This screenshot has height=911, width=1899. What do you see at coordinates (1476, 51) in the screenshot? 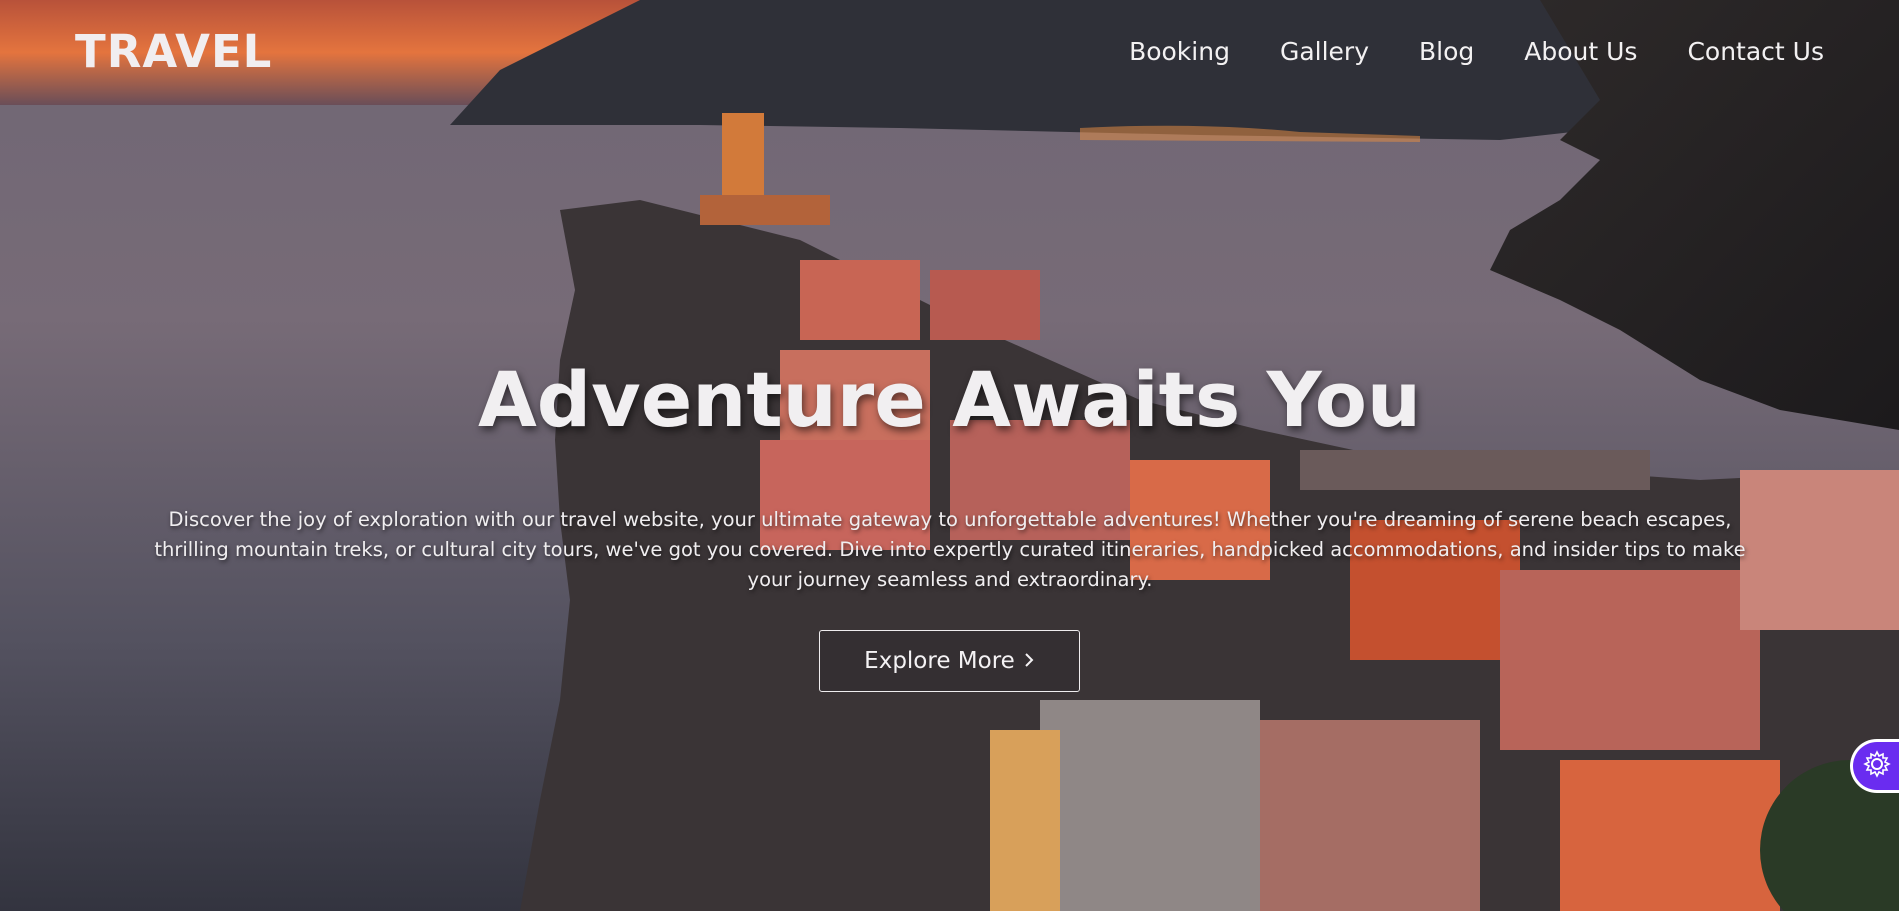
I see `nav-links: Booking Gallery Blog About Us Contact Us` at bounding box center [1476, 51].